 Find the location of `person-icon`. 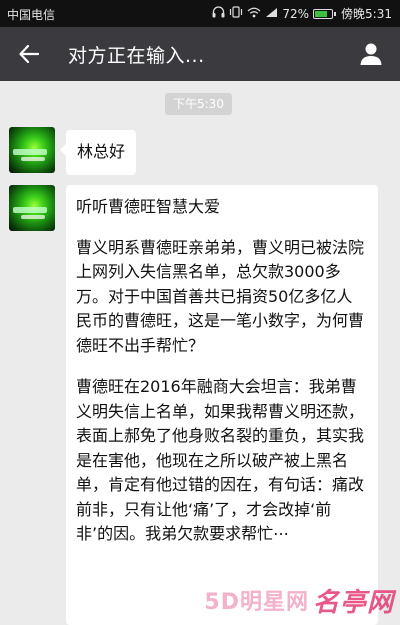

person-icon is located at coordinates (371, 54).